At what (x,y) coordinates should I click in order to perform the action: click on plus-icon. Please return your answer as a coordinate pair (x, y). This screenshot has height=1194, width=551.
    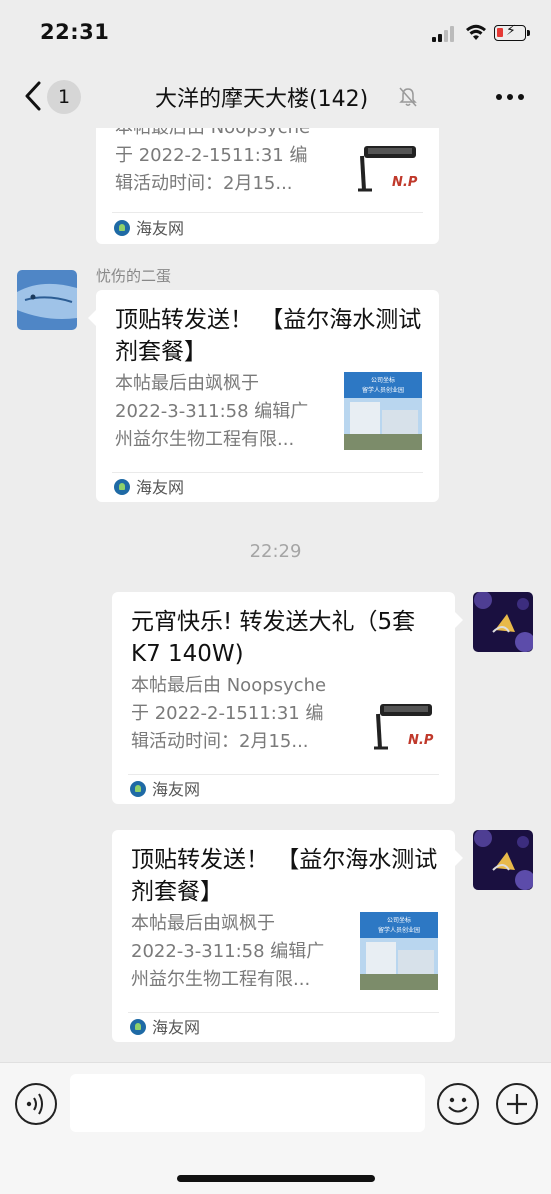
    Looking at the image, I should click on (517, 1104).